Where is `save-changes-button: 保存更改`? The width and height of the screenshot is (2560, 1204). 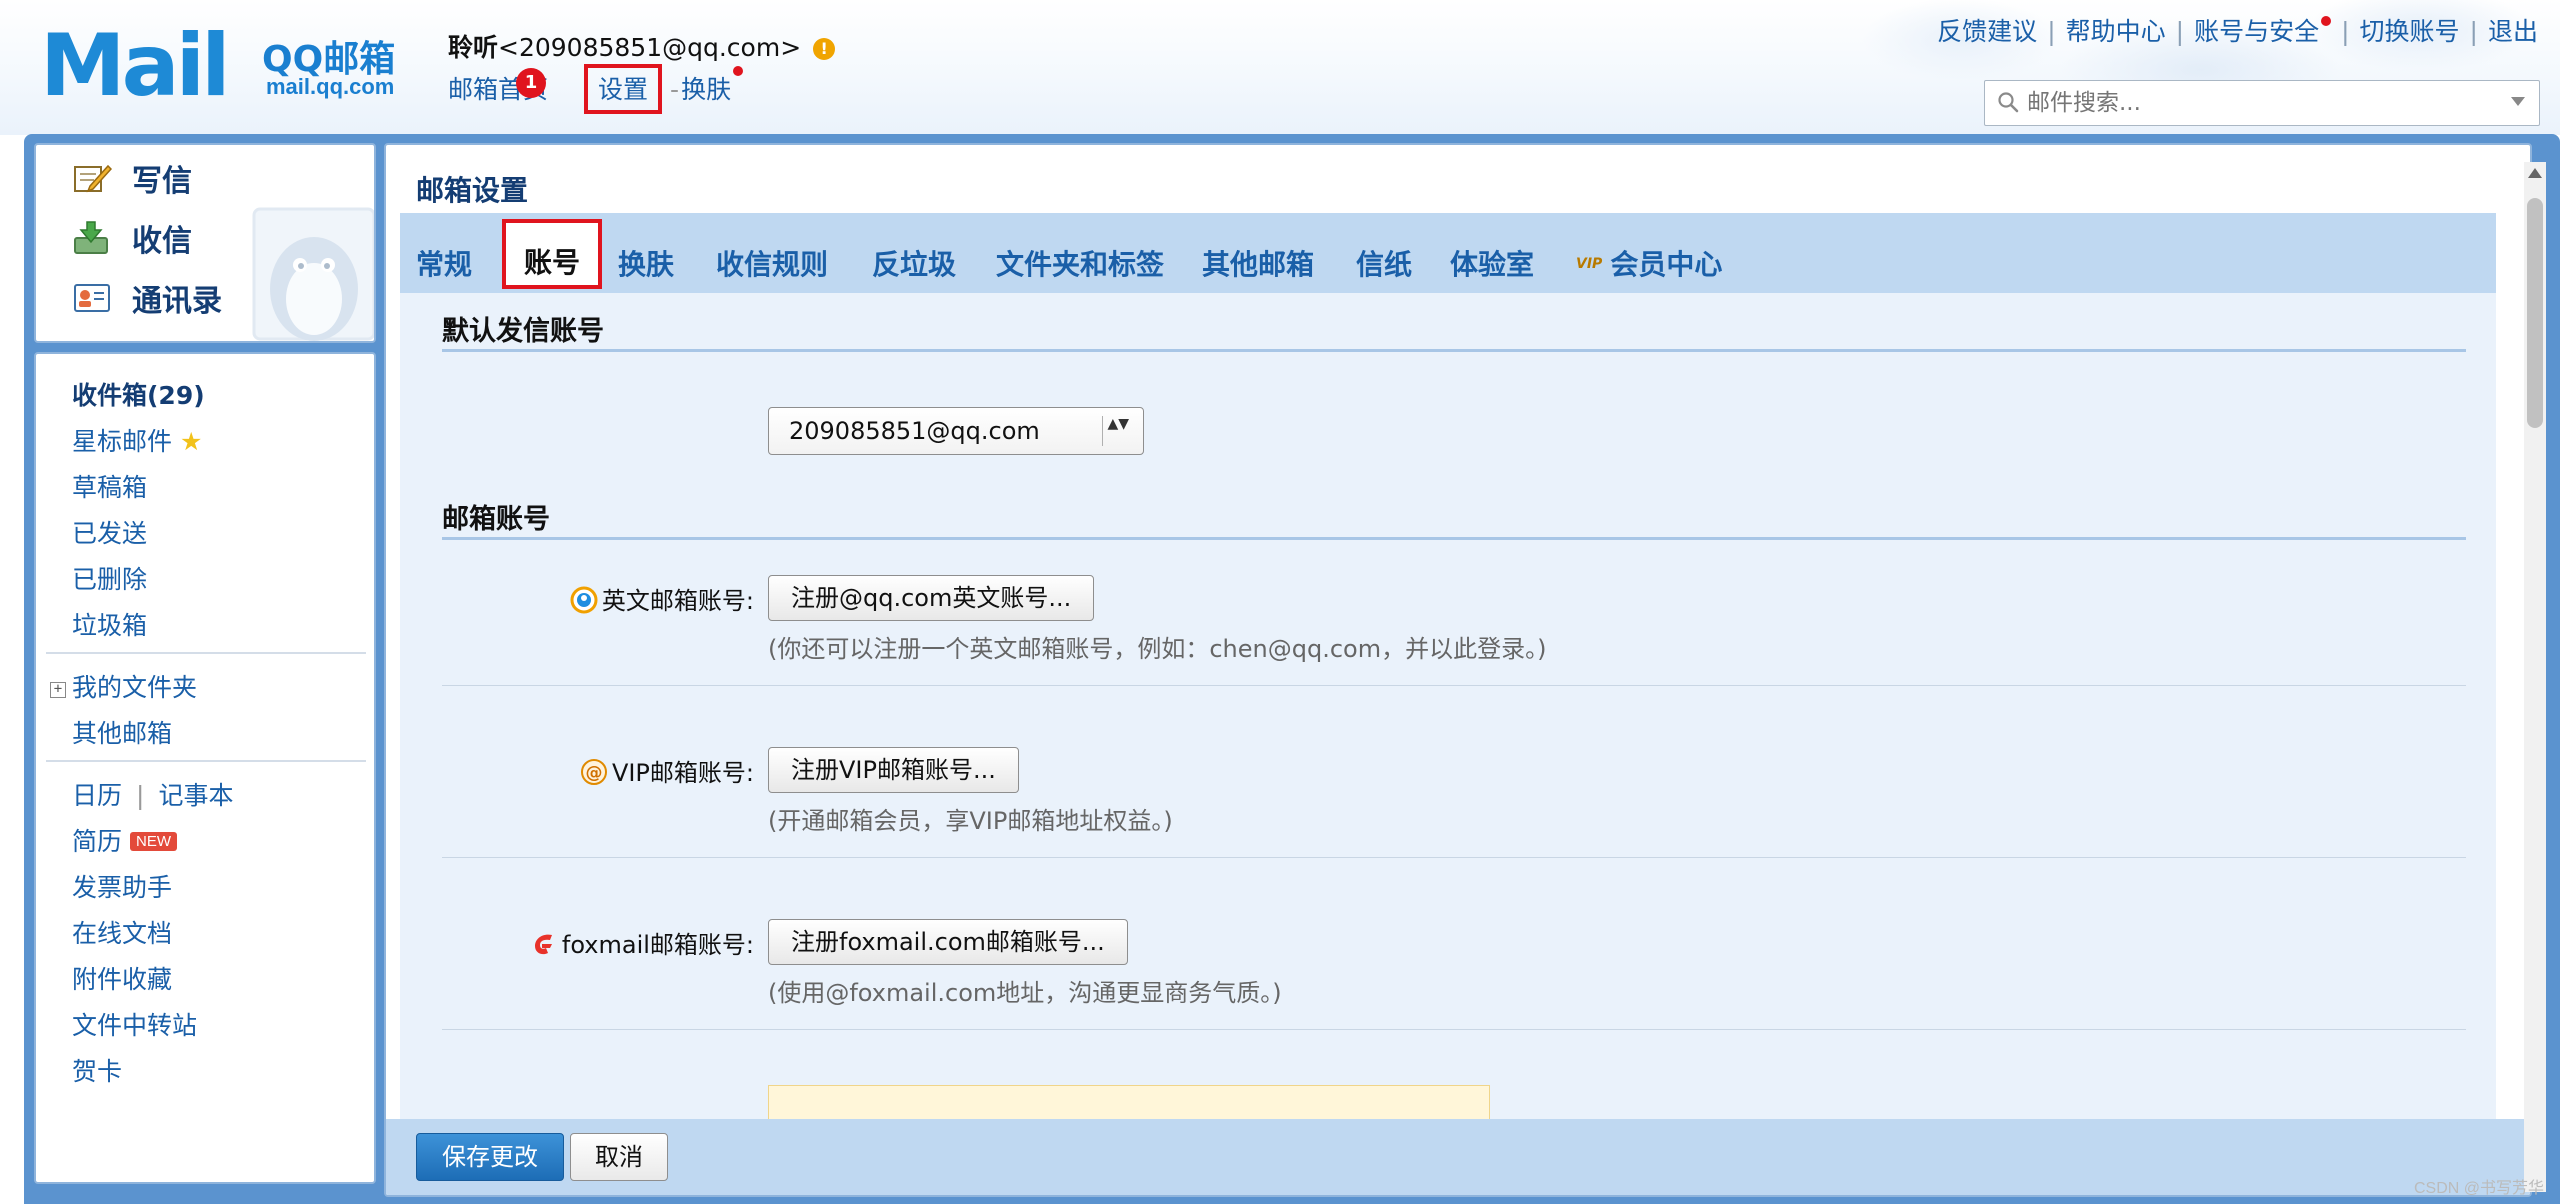 save-changes-button: 保存更改 is located at coordinates (490, 1157).